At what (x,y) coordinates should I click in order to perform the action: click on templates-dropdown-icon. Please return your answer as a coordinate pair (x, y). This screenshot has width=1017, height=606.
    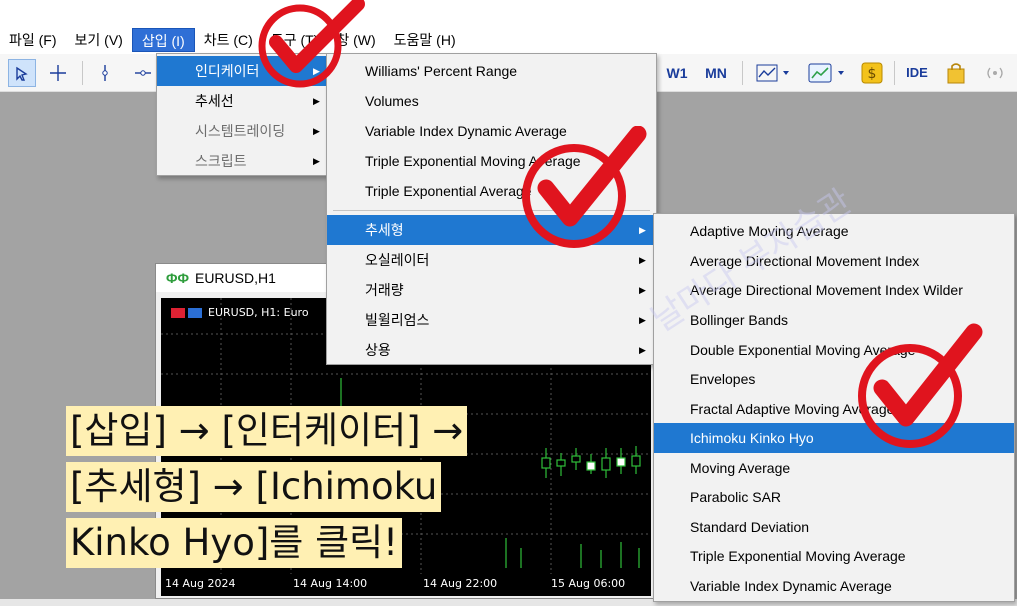
    Looking at the image, I should click on (829, 73).